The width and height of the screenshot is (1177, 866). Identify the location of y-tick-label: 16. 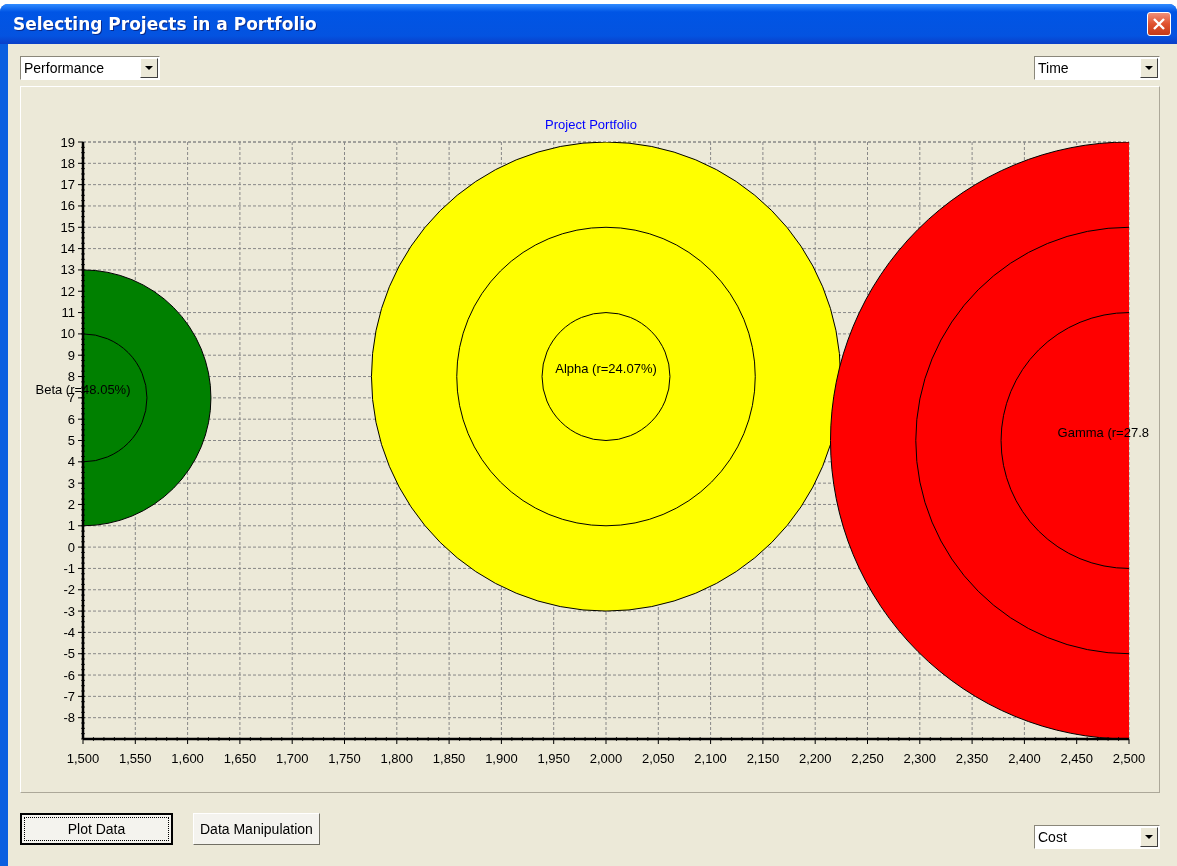
(67, 206).